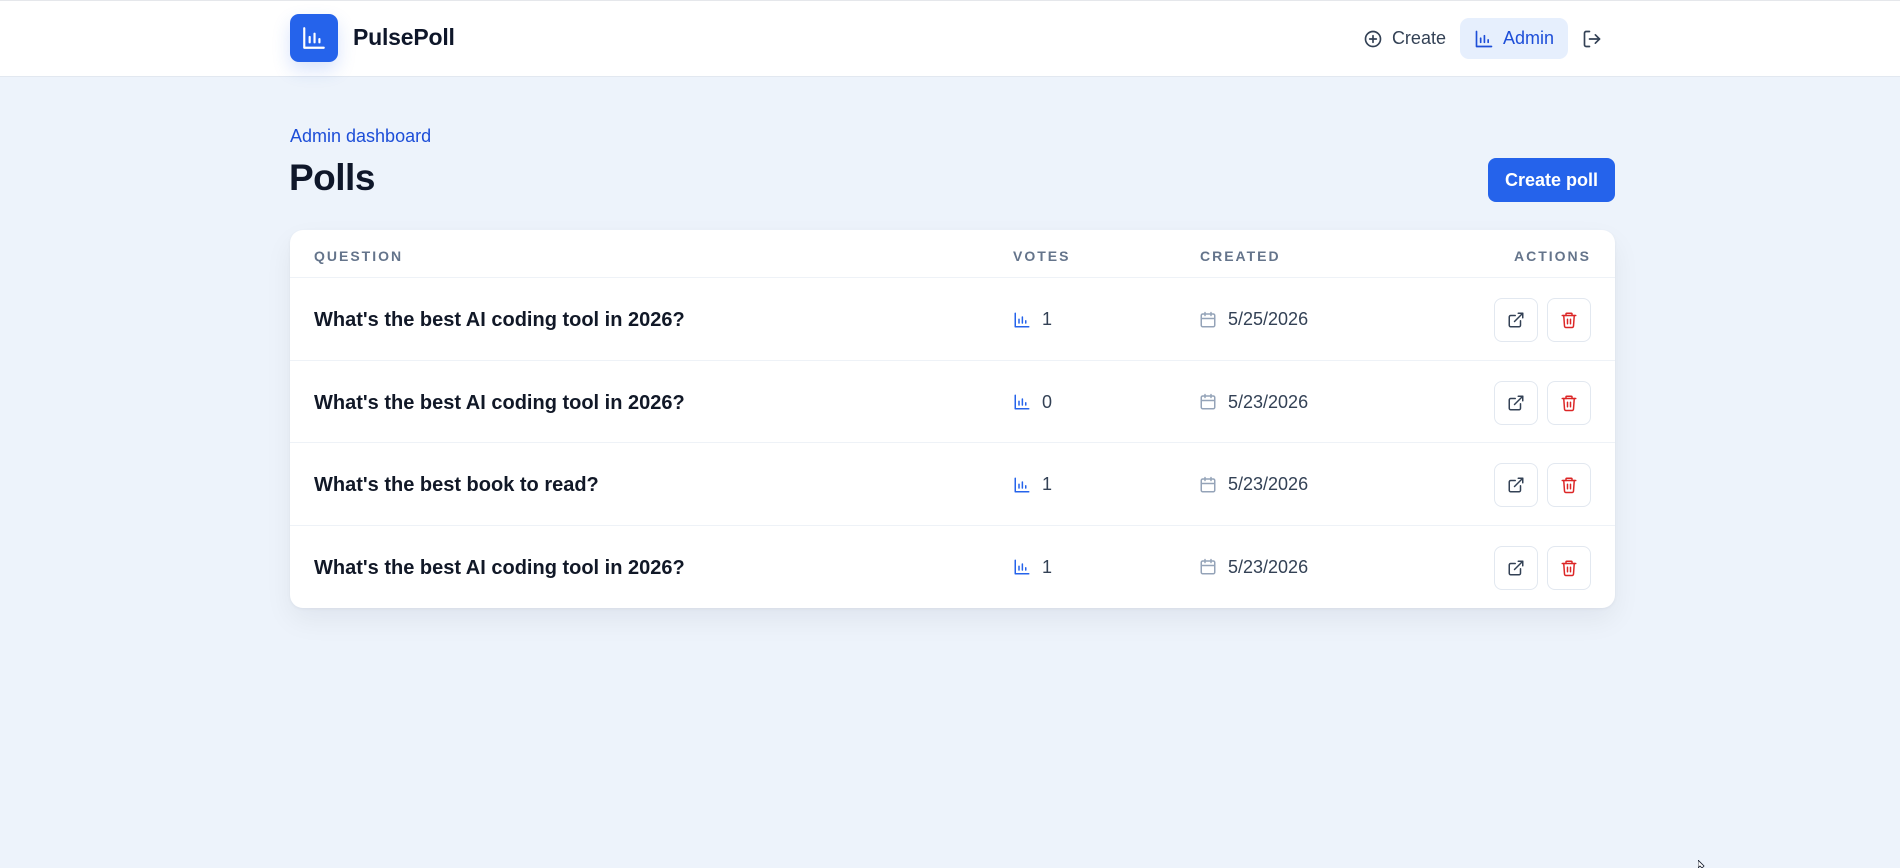  I want to click on column-header-created: CREATED, so click(1240, 256).